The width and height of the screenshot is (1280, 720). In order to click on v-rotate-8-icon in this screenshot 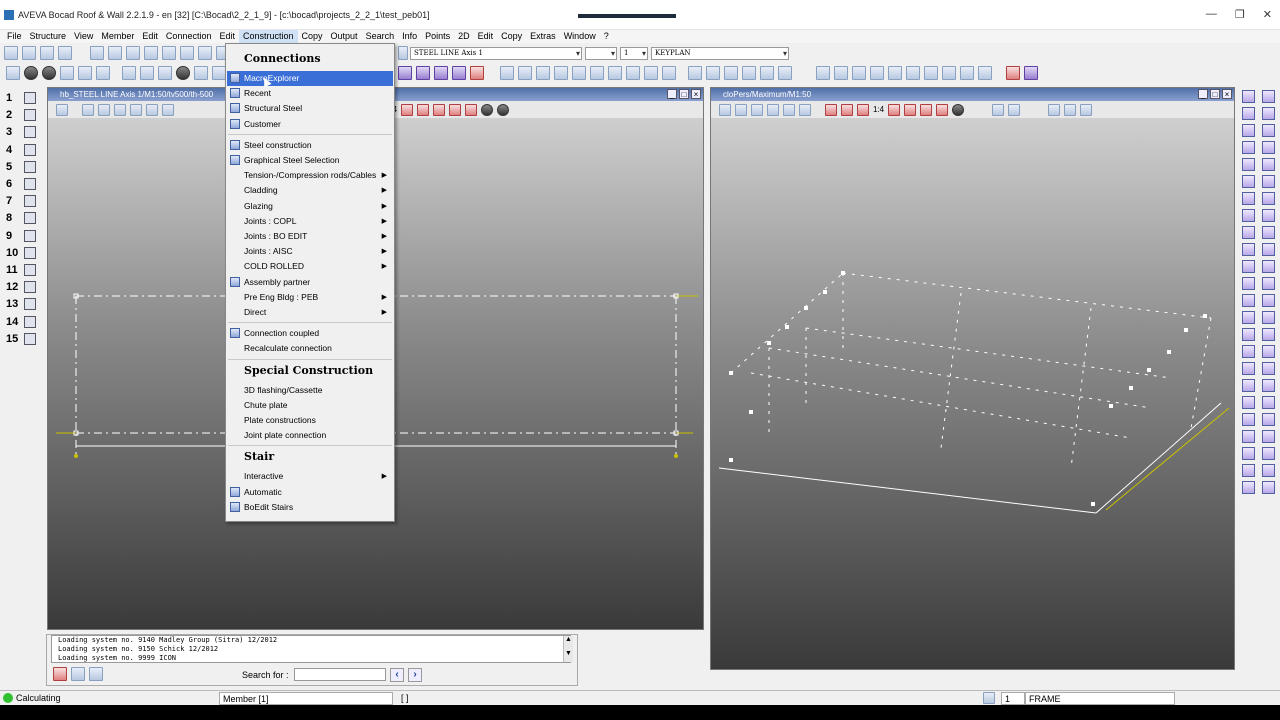, I will do `click(471, 109)`.